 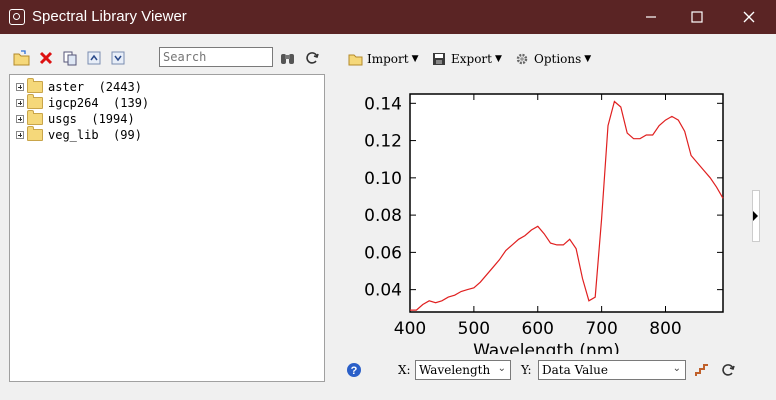 I want to click on delete-button, so click(x=46, y=58).